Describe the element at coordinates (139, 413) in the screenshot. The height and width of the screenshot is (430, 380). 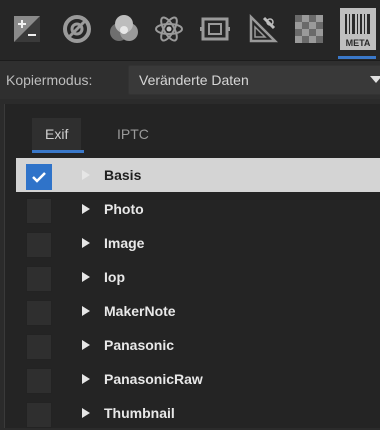
I see `item-label: Thumbnail` at that location.